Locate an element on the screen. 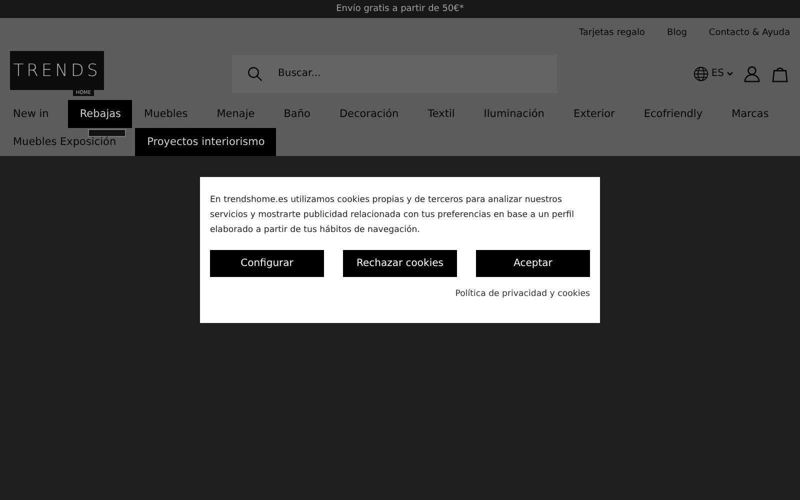 This screenshot has height=500, width=800. chevron-down-icon is located at coordinates (730, 74).